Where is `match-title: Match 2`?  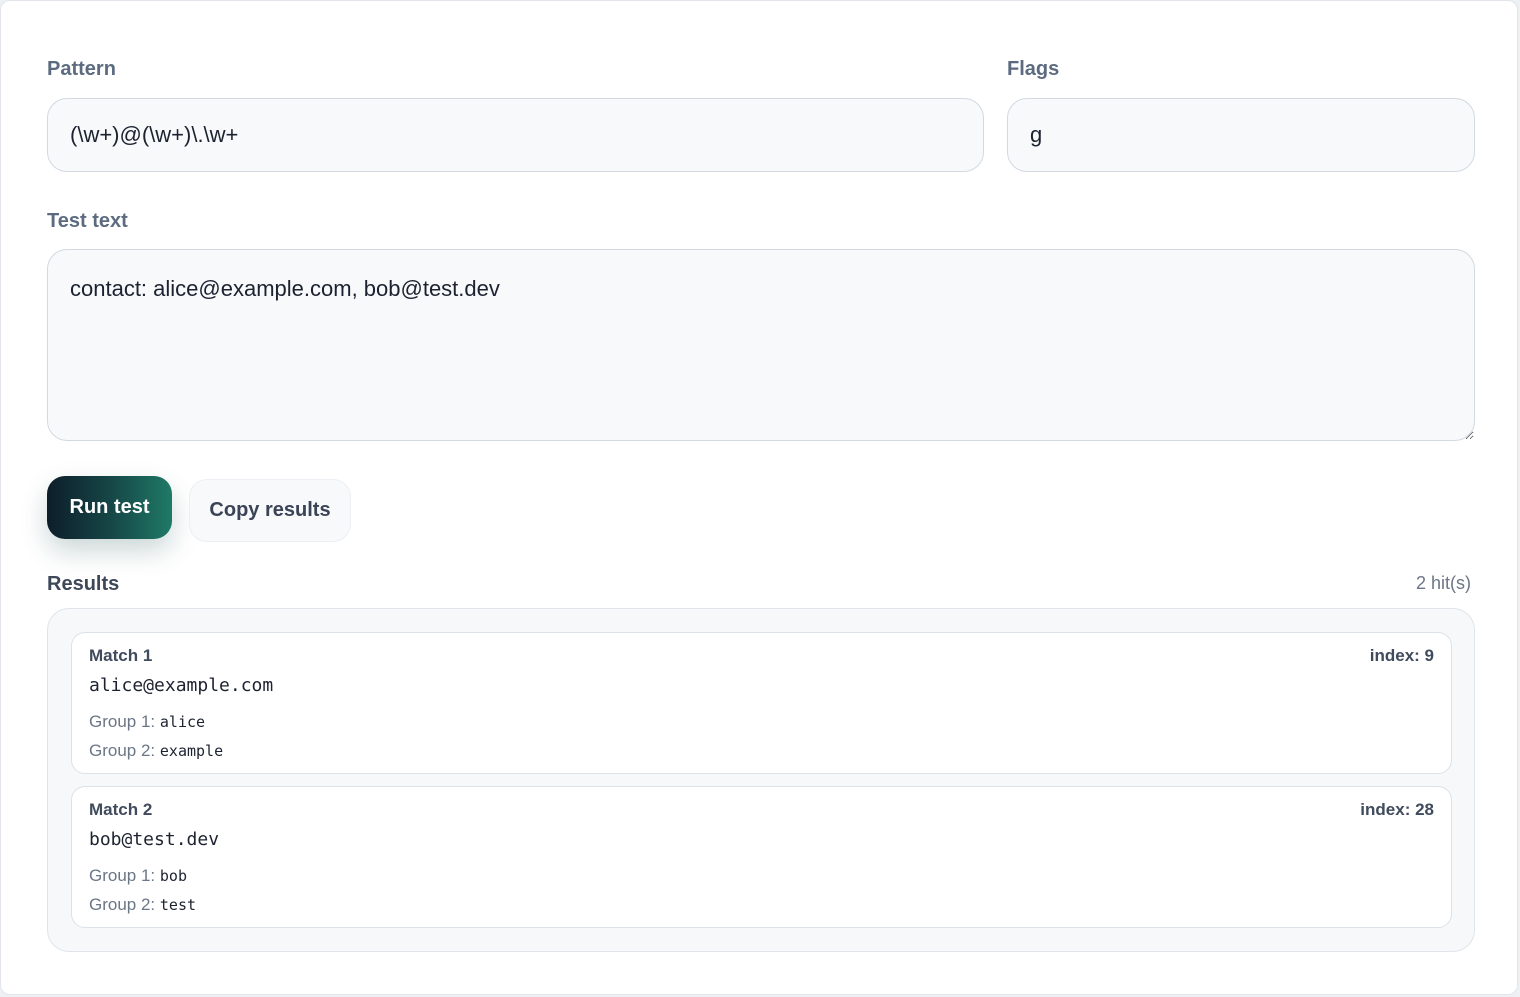
match-title: Match 2 is located at coordinates (121, 809).